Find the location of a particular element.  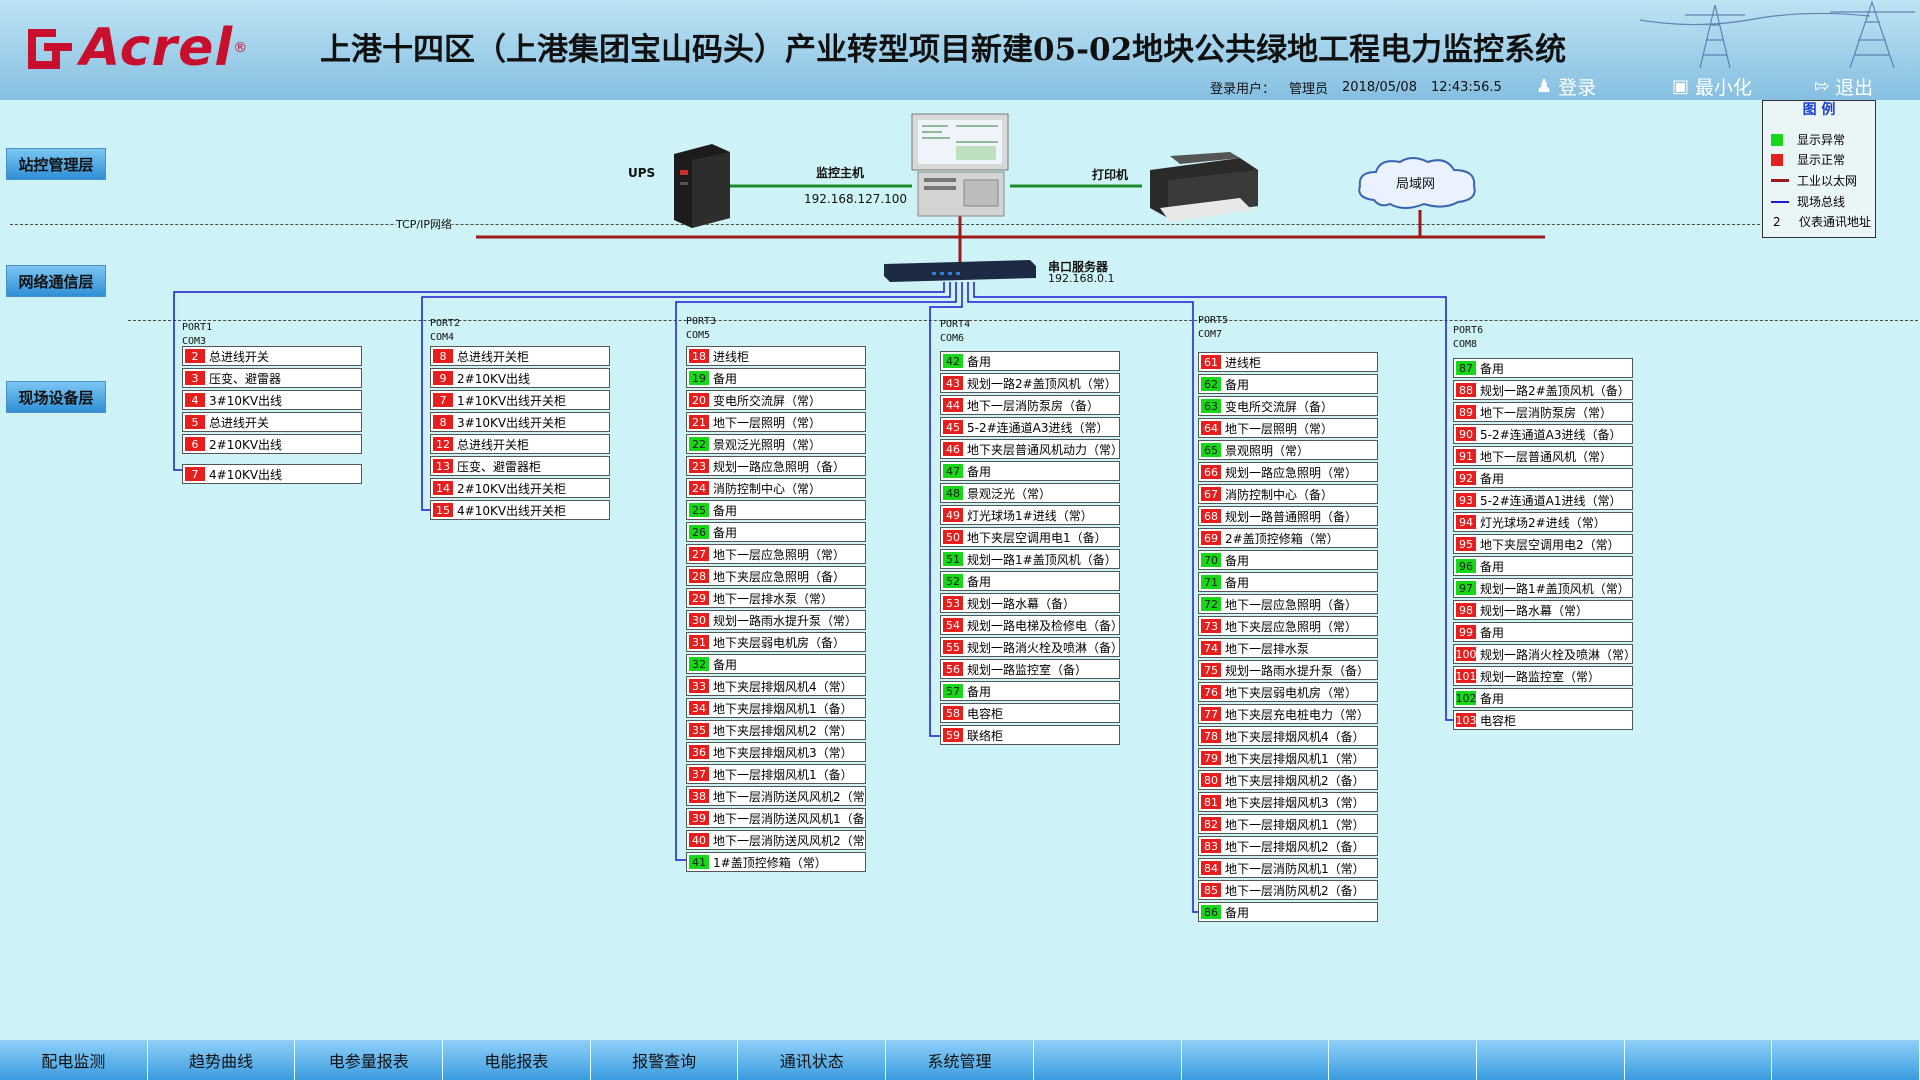

device-row: 97 规划一路1#盖顶风机（常） is located at coordinates (1543, 588).